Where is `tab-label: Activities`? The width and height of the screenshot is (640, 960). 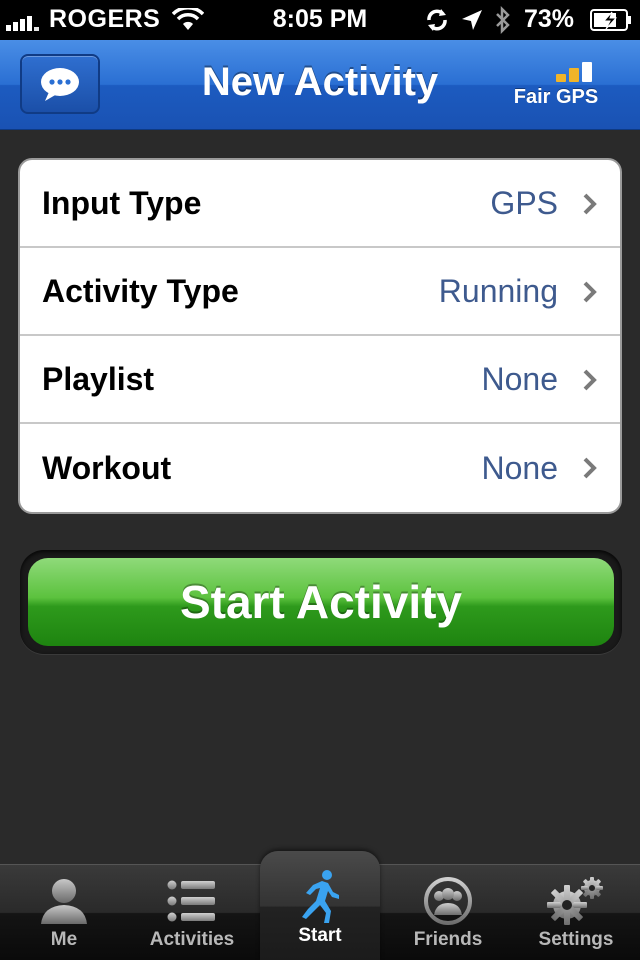 tab-label: Activities is located at coordinates (192, 939).